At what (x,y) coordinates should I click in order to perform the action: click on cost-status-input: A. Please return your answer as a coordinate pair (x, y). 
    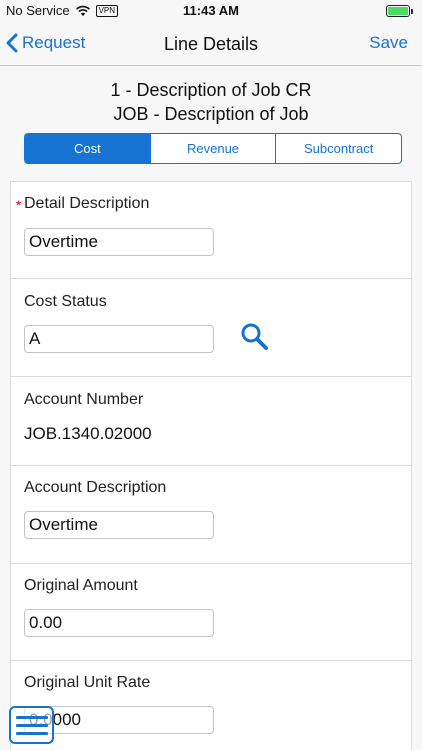
    Looking at the image, I should click on (119, 339).